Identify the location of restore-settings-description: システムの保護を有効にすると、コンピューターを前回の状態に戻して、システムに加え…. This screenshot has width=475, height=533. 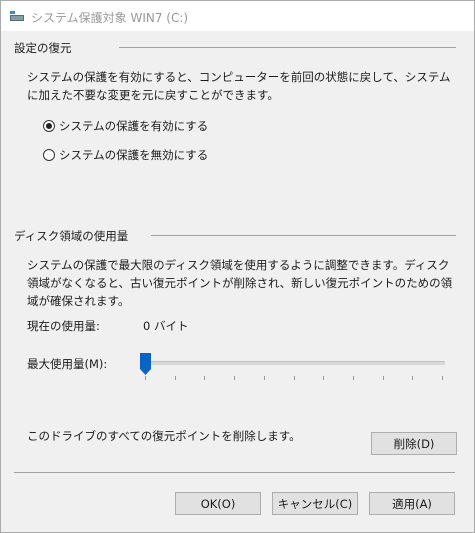
(239, 86).